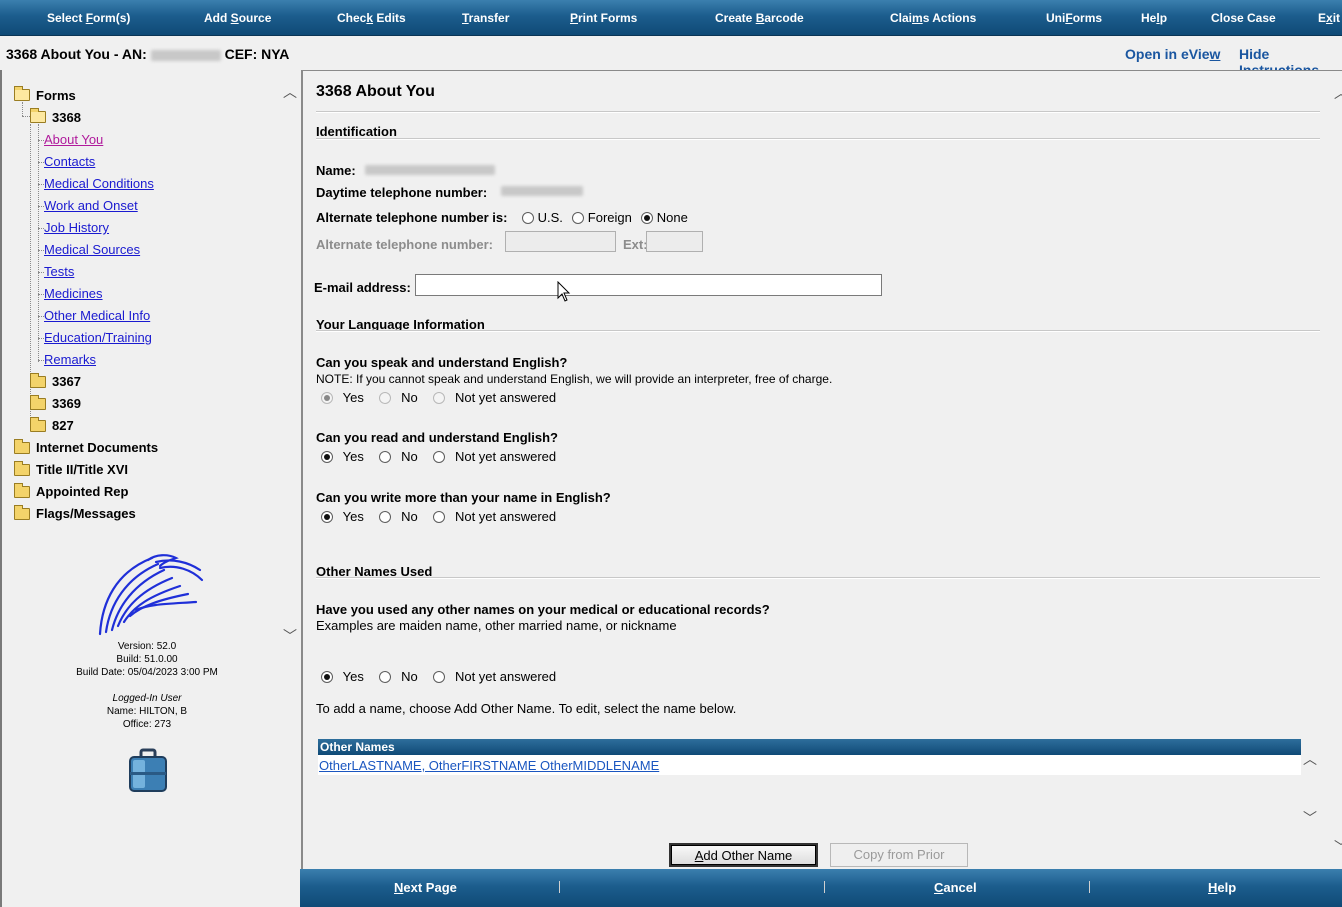 This screenshot has height=907, width=1342. What do you see at coordinates (437, 437) in the screenshot?
I see `read-english-question: Can you read and understand English?` at bounding box center [437, 437].